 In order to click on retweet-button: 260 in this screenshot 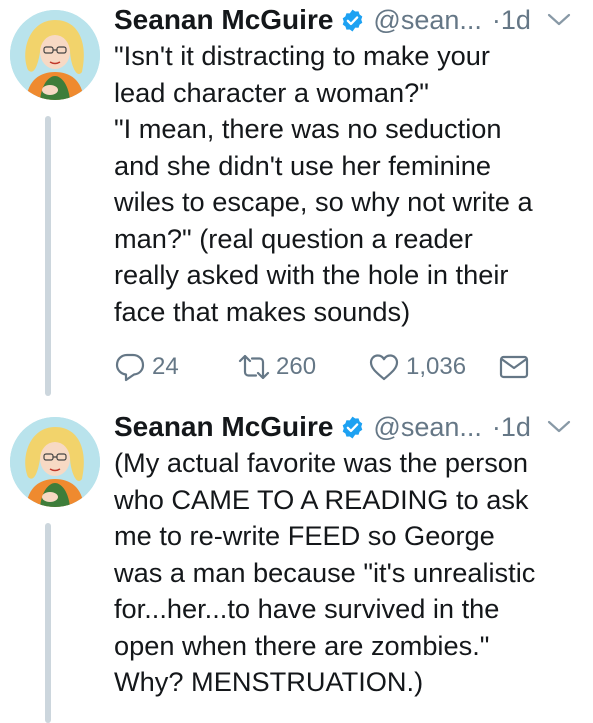, I will do `click(277, 367)`.